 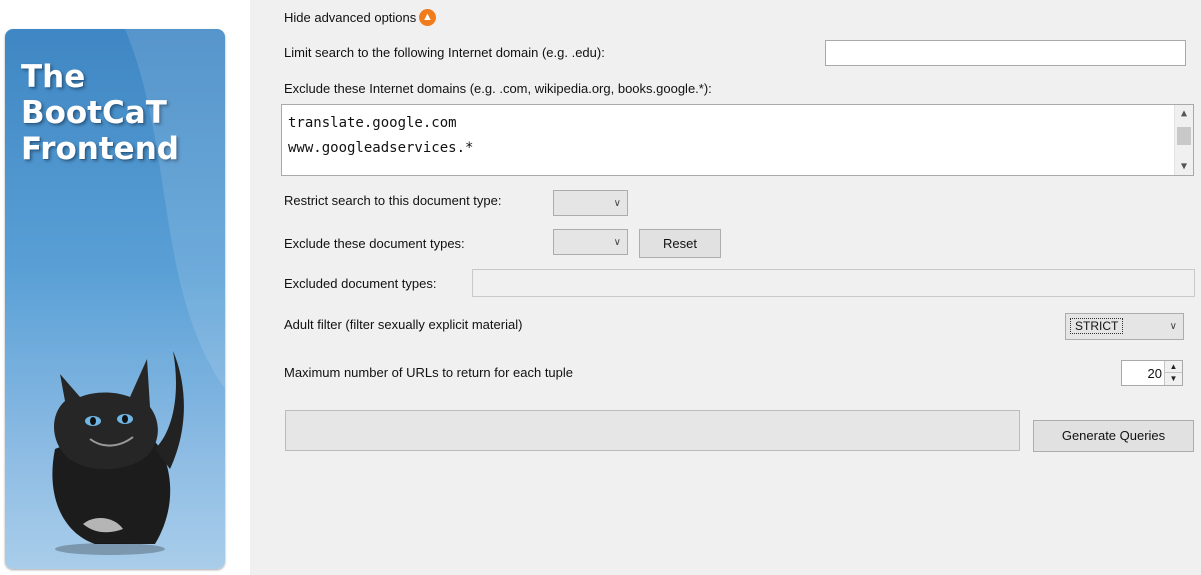 What do you see at coordinates (393, 200) in the screenshot?
I see `restrict-doctype-label: Restrict search to this document type:` at bounding box center [393, 200].